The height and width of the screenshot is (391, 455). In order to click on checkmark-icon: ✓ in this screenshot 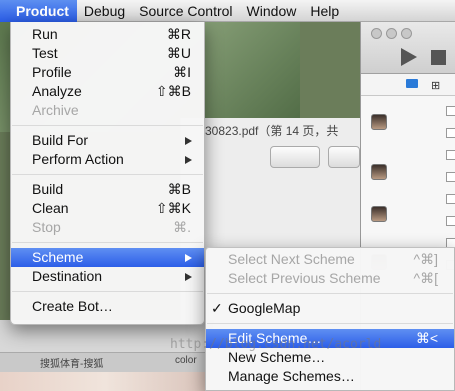, I will do `click(217, 308)`.